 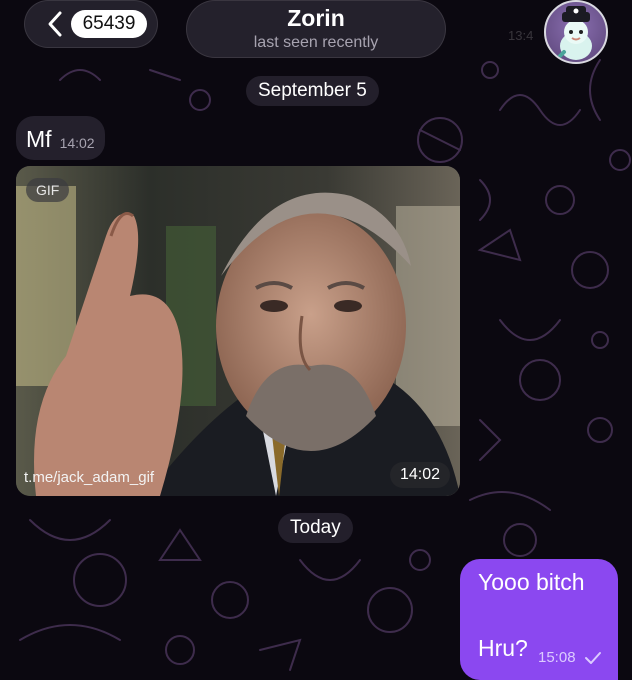 What do you see at coordinates (55, 24) in the screenshot?
I see `chevron-left-icon` at bounding box center [55, 24].